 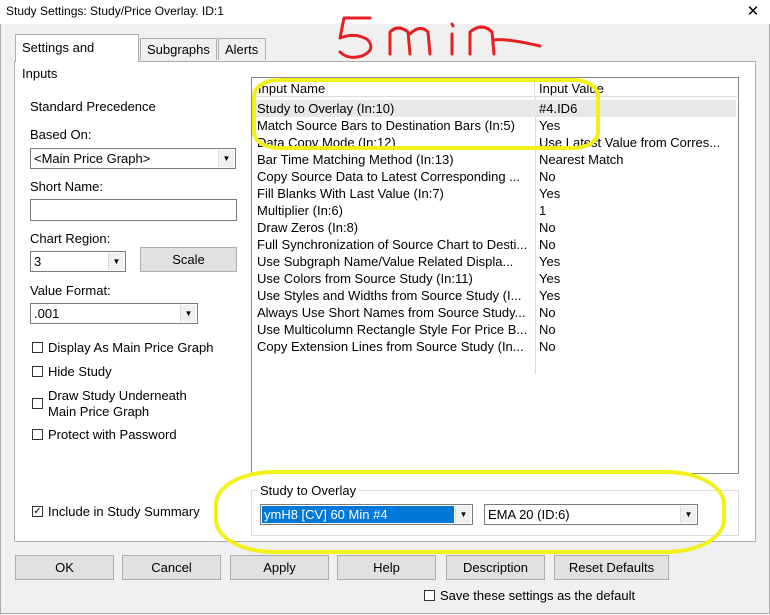 What do you see at coordinates (495, 227) in the screenshot?
I see `table-row: Draw Zeros (In:8) No` at bounding box center [495, 227].